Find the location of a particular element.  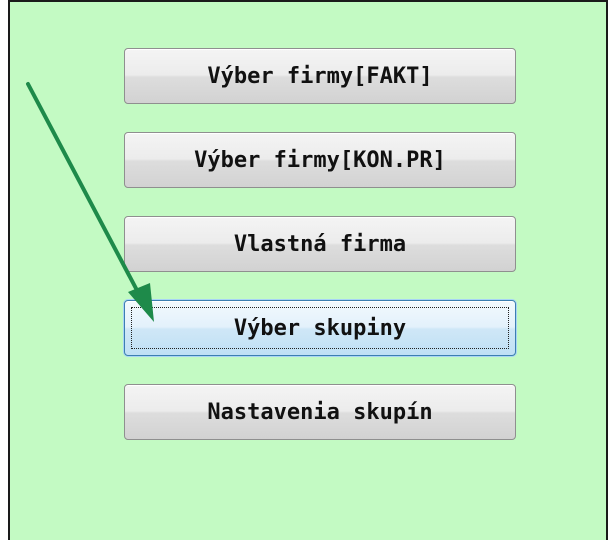

vyber-firmy-konpr-button: Výber firmy[KON.PR] is located at coordinates (320, 160).